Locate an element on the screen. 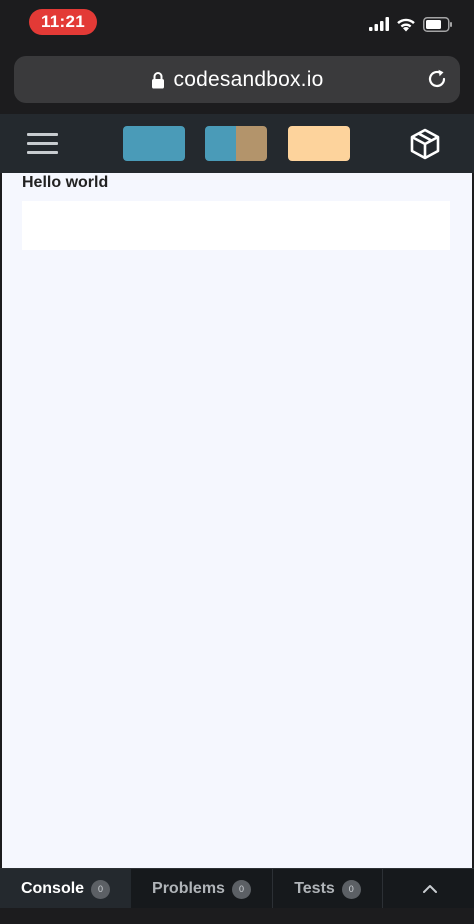  hamburger-menu-icon is located at coordinates (42, 144).